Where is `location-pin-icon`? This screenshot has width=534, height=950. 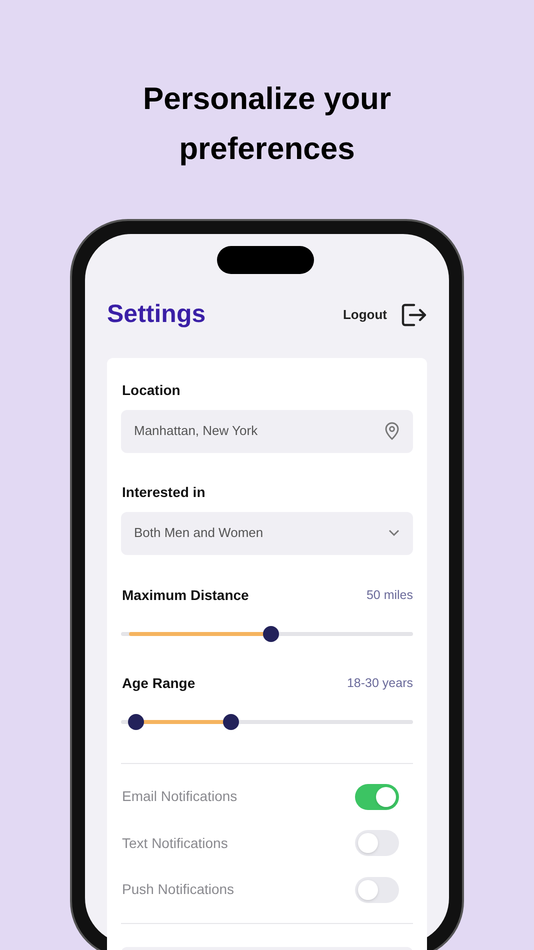
location-pin-icon is located at coordinates (392, 431).